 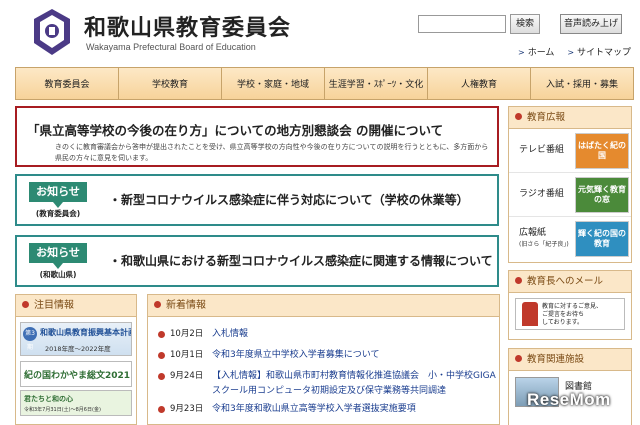 What do you see at coordinates (570, 282) in the screenshot?
I see `mail-heading: 教育長へのメール` at bounding box center [570, 282].